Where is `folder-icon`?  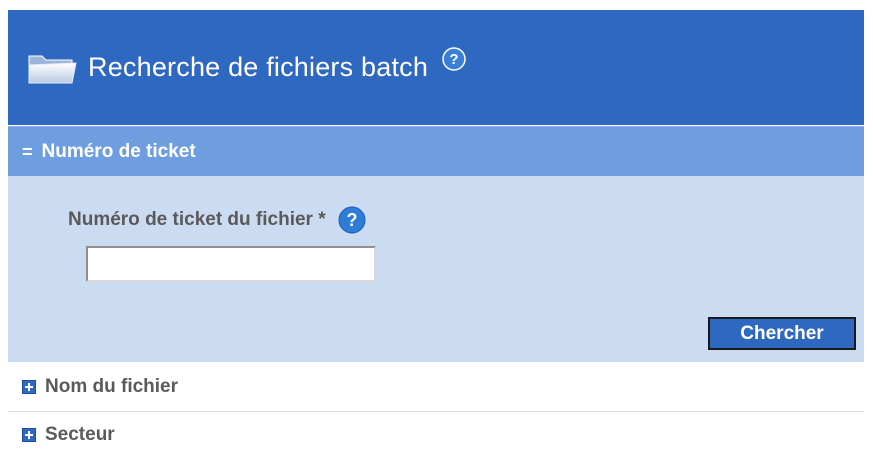
folder-icon is located at coordinates (52, 69).